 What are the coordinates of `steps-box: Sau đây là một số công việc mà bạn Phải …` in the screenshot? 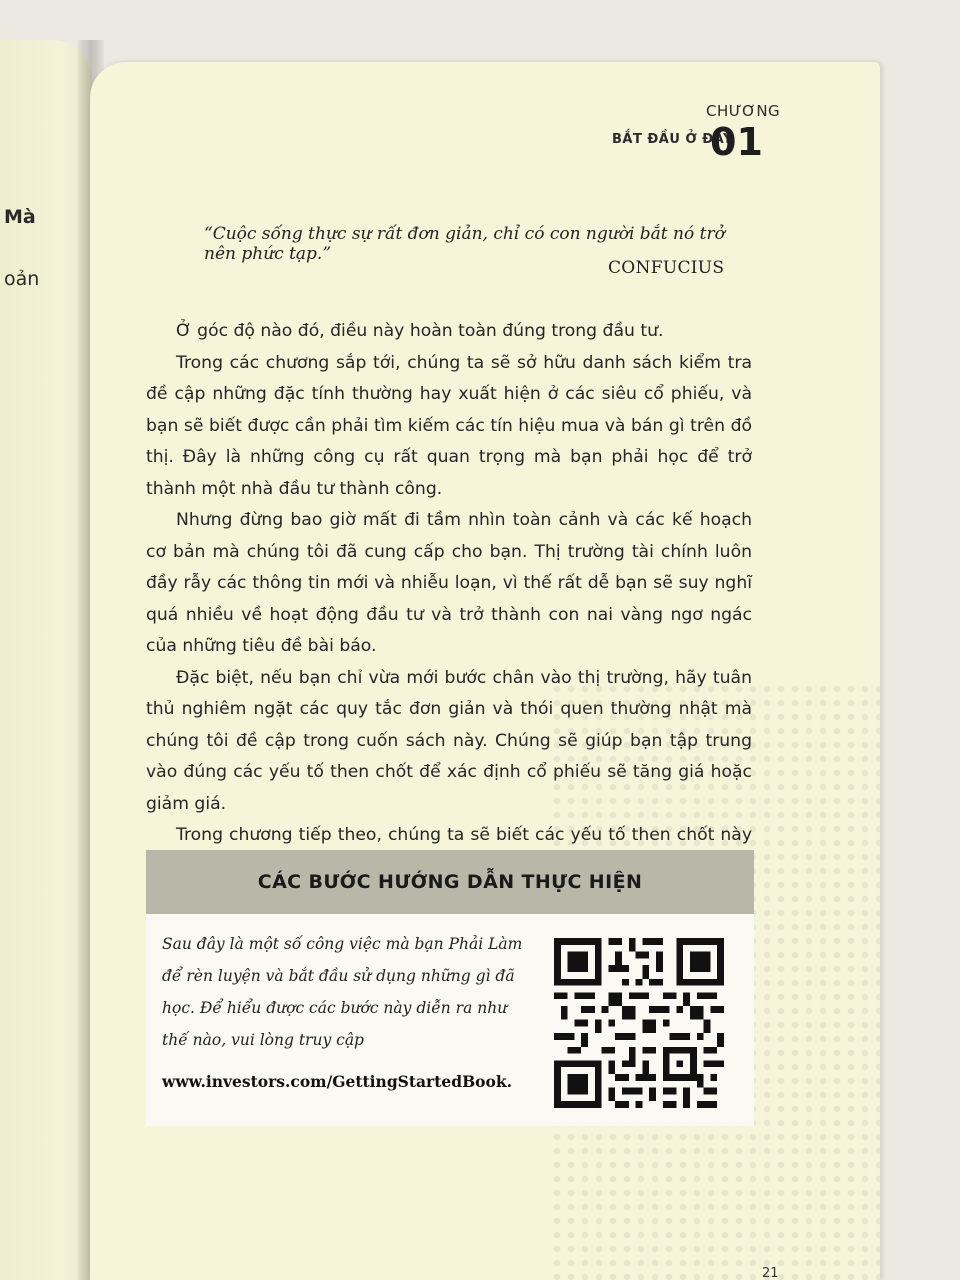 It's located at (450, 1020).